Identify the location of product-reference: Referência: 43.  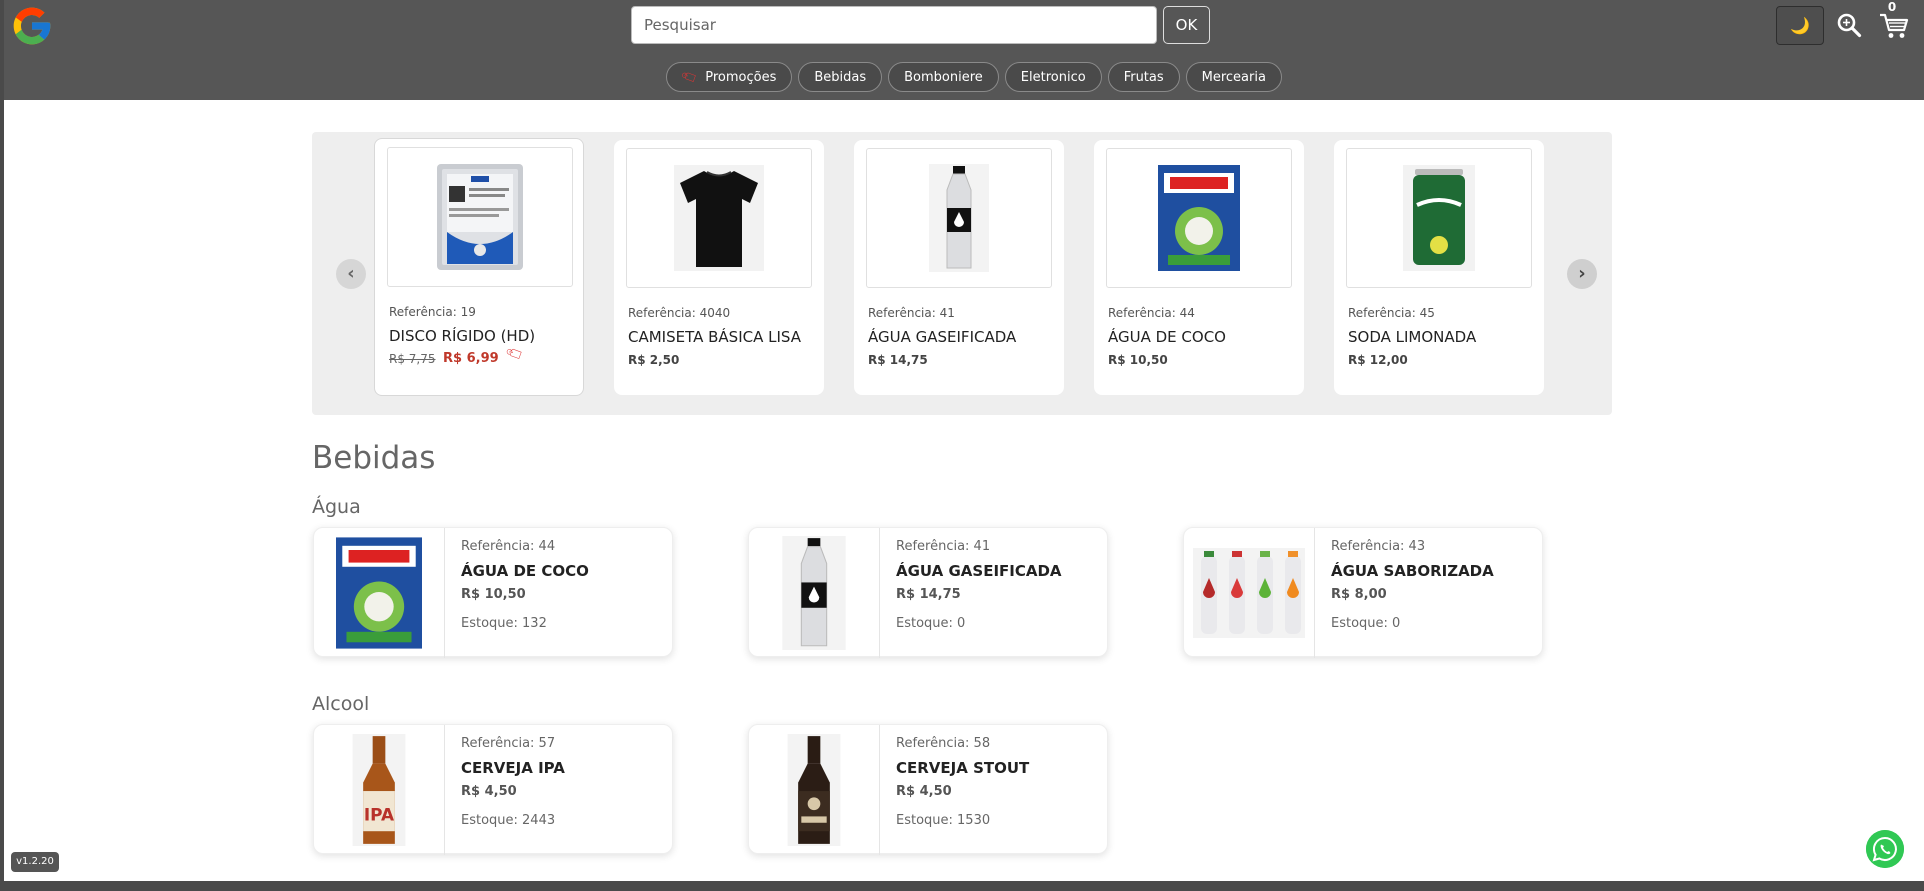
(1378, 546).